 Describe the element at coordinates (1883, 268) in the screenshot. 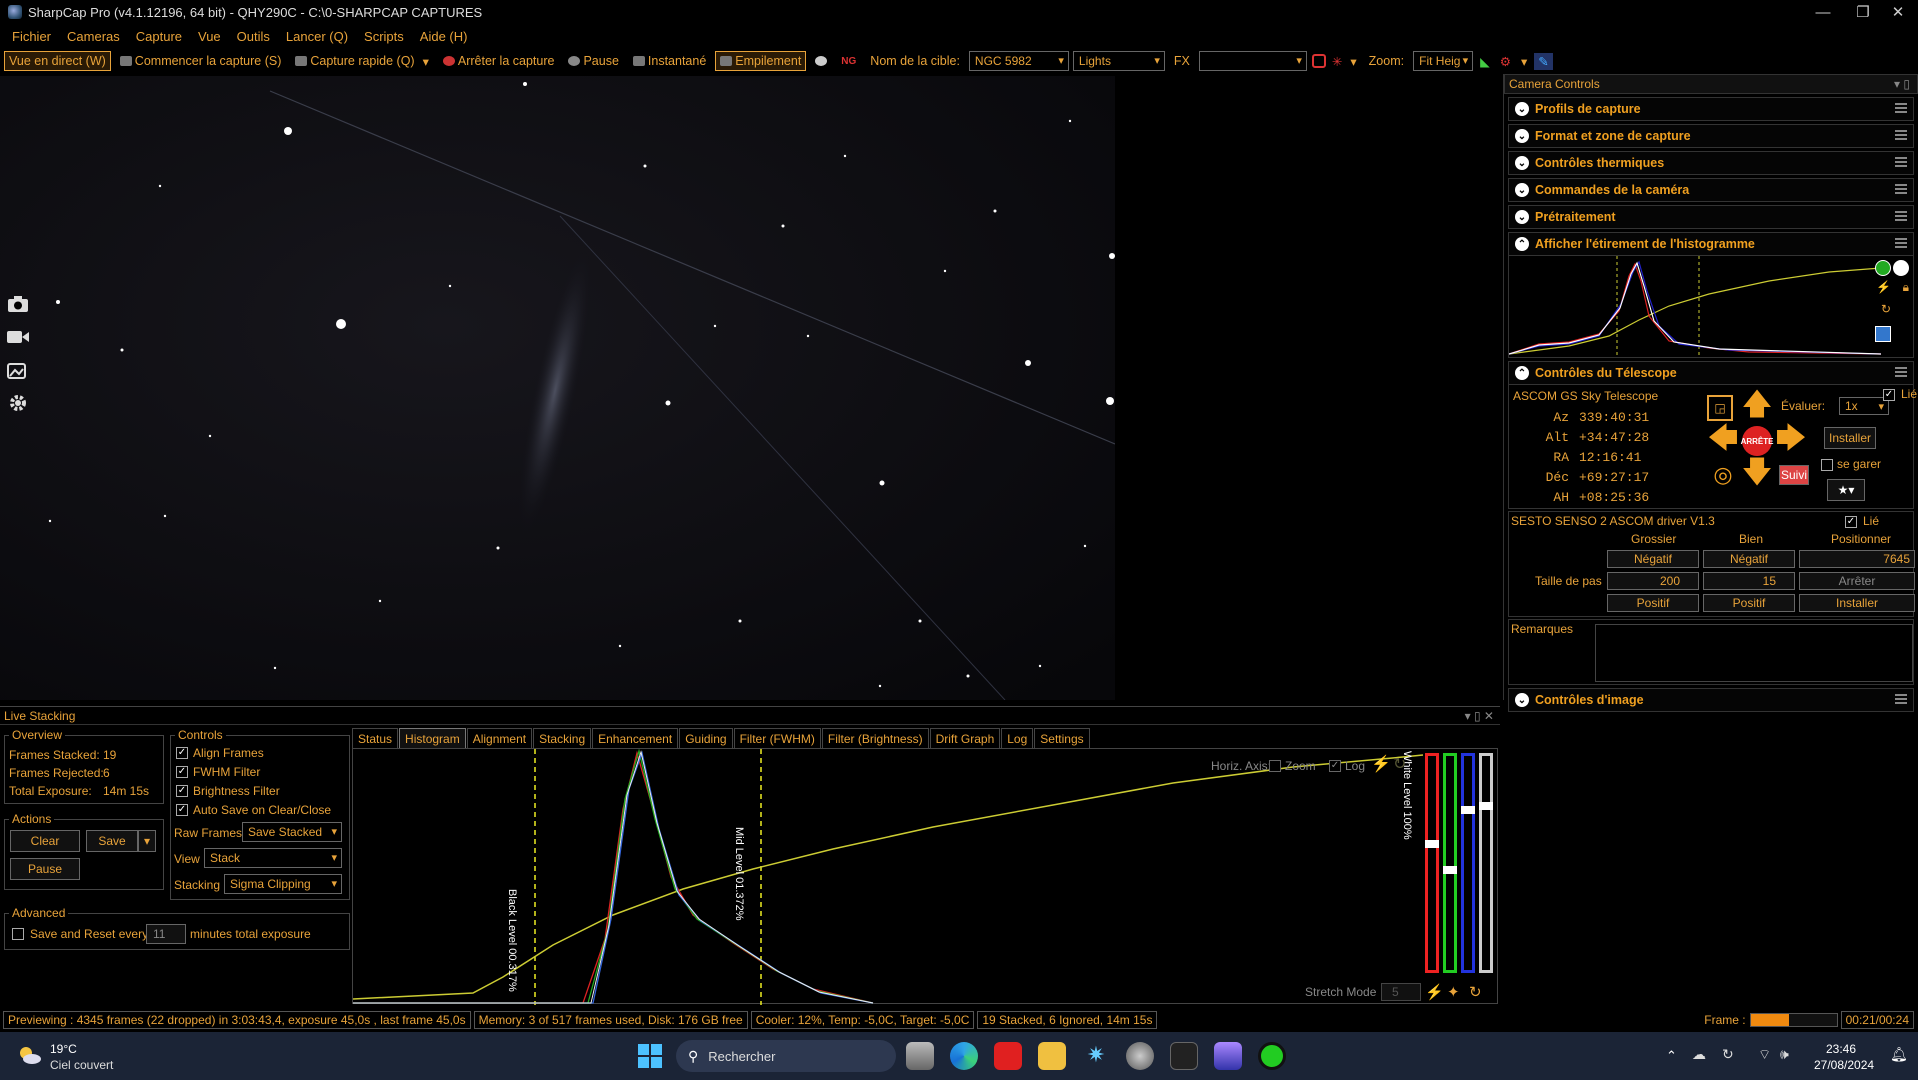

I see `info-icon` at that location.